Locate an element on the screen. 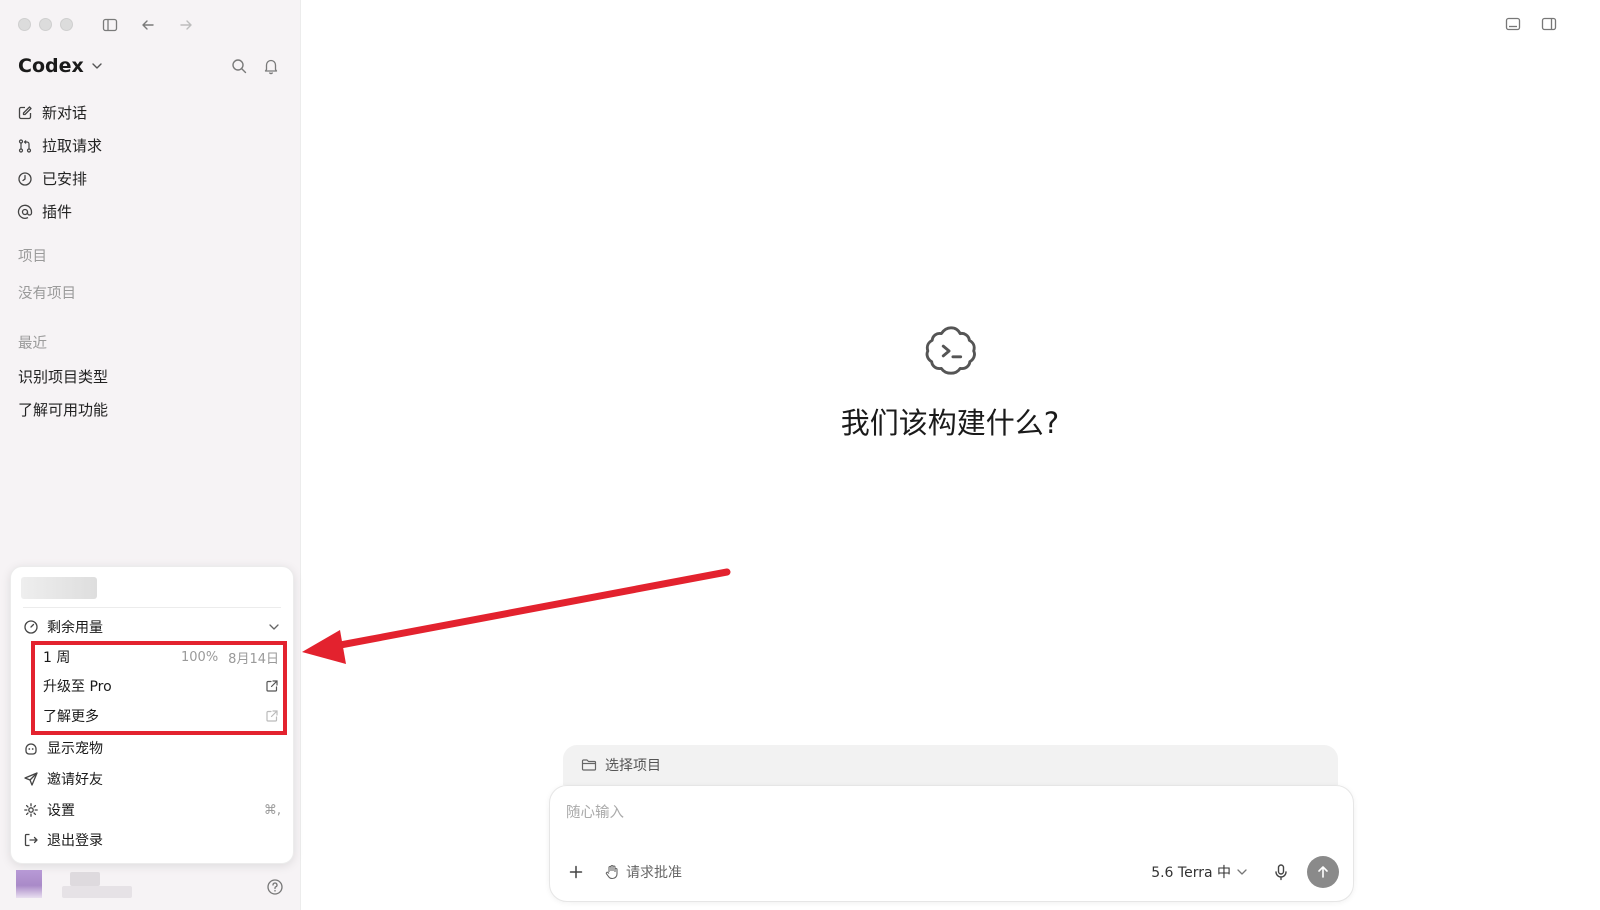 The height and width of the screenshot is (910, 1600). terminal-panel-icon is located at coordinates (1513, 24).